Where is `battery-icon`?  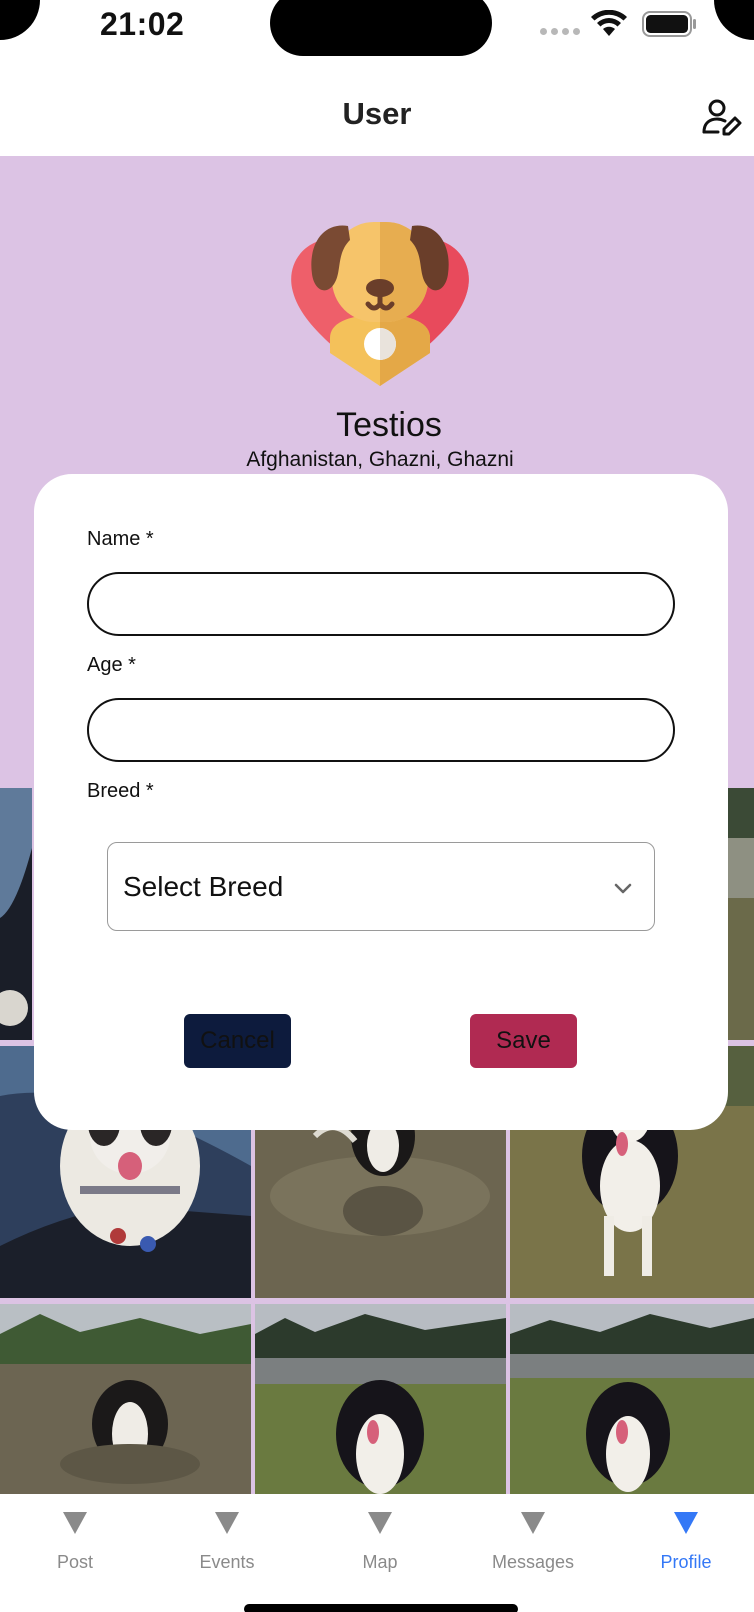 battery-icon is located at coordinates (669, 24).